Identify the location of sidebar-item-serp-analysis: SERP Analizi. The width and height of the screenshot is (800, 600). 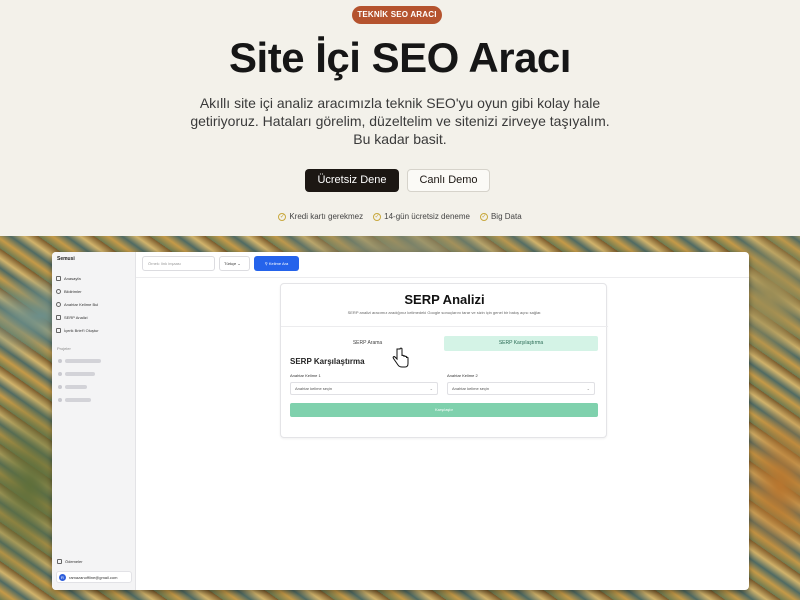
(72, 317).